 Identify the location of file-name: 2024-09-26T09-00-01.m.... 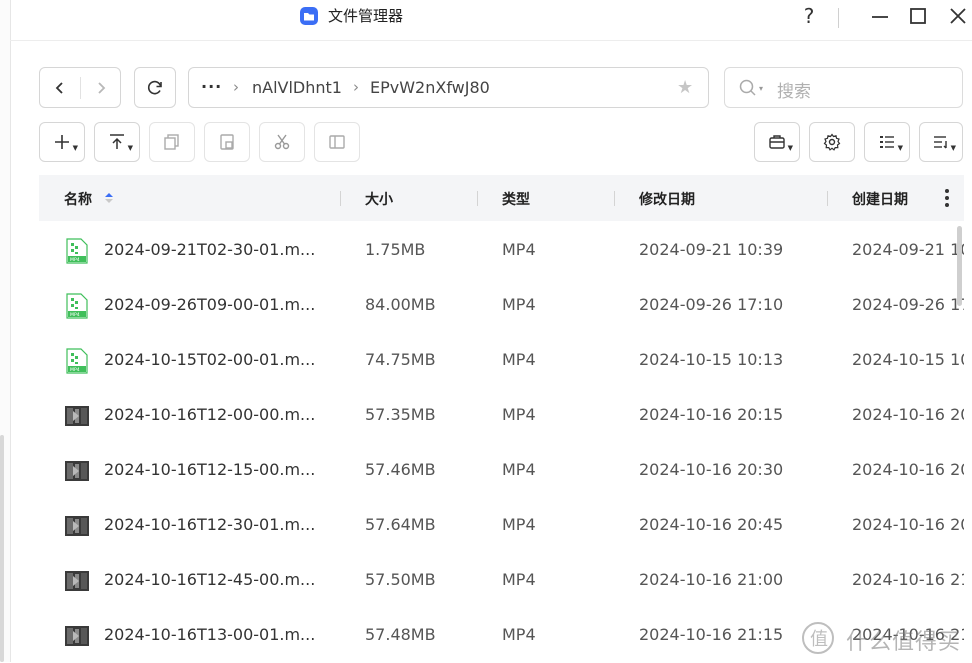
(210, 304).